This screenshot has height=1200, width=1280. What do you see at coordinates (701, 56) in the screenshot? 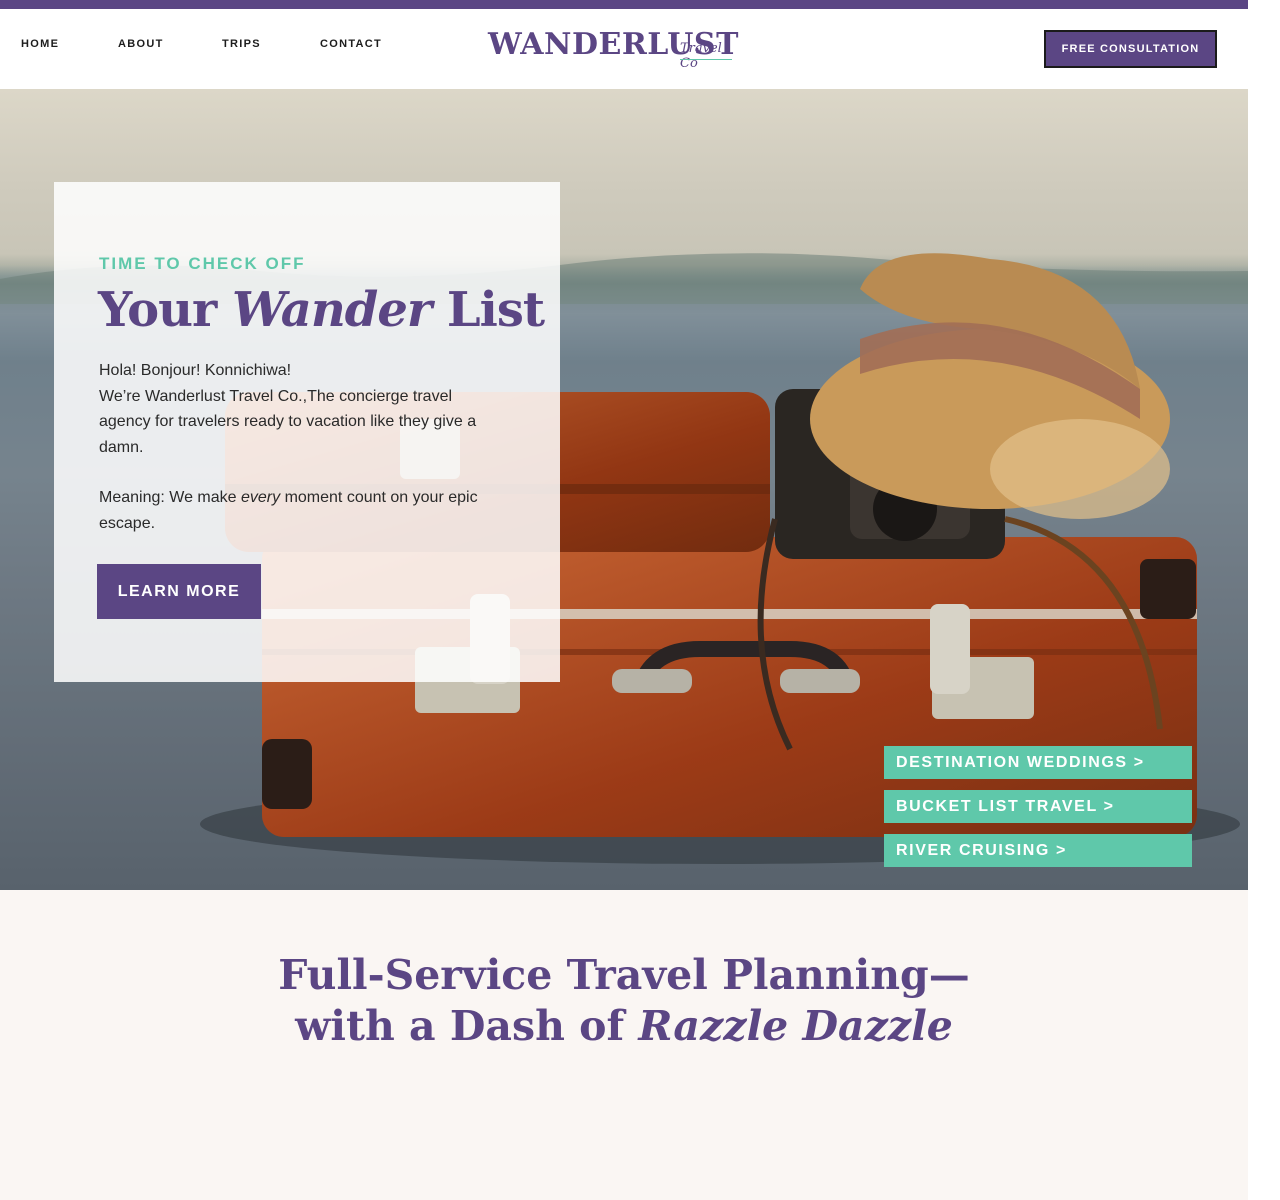
I see `logo-subtitle: Travel Co` at bounding box center [701, 56].